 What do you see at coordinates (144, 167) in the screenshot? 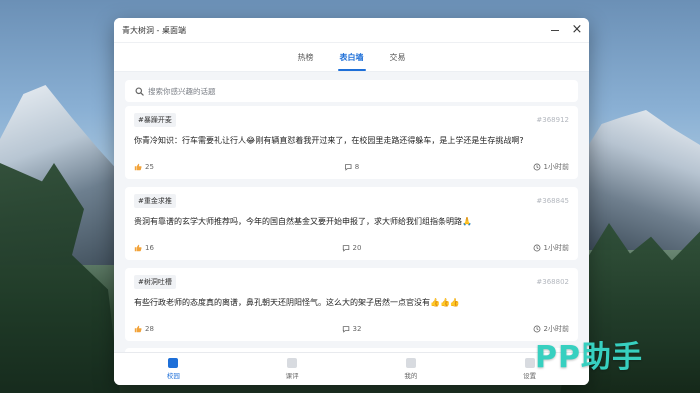
I see `like-button: 25` at bounding box center [144, 167].